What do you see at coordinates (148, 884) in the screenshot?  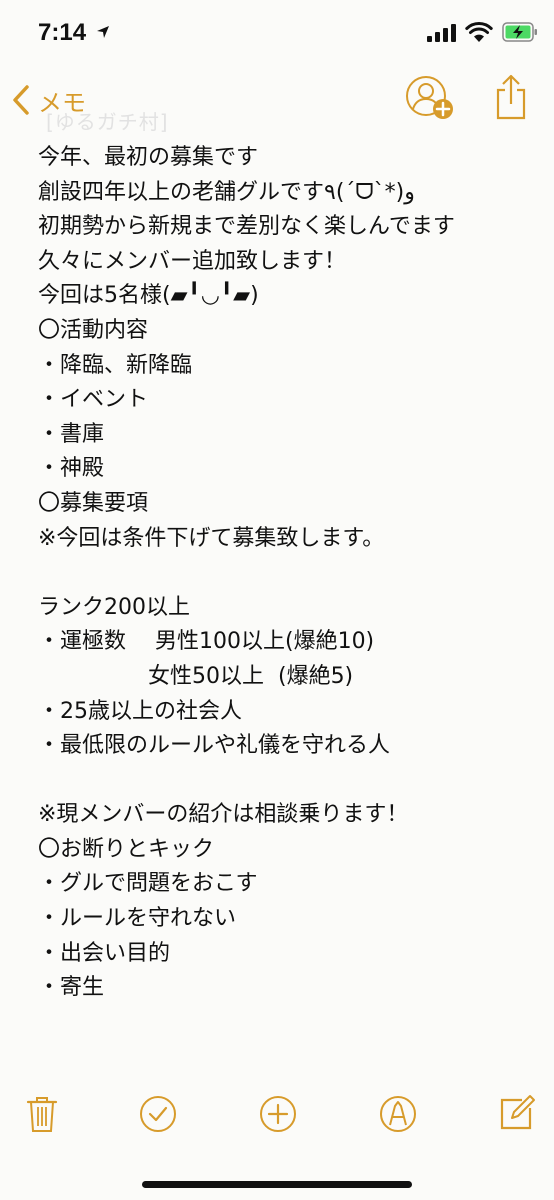 I see `note-line: ・グルで問題をおこす` at bounding box center [148, 884].